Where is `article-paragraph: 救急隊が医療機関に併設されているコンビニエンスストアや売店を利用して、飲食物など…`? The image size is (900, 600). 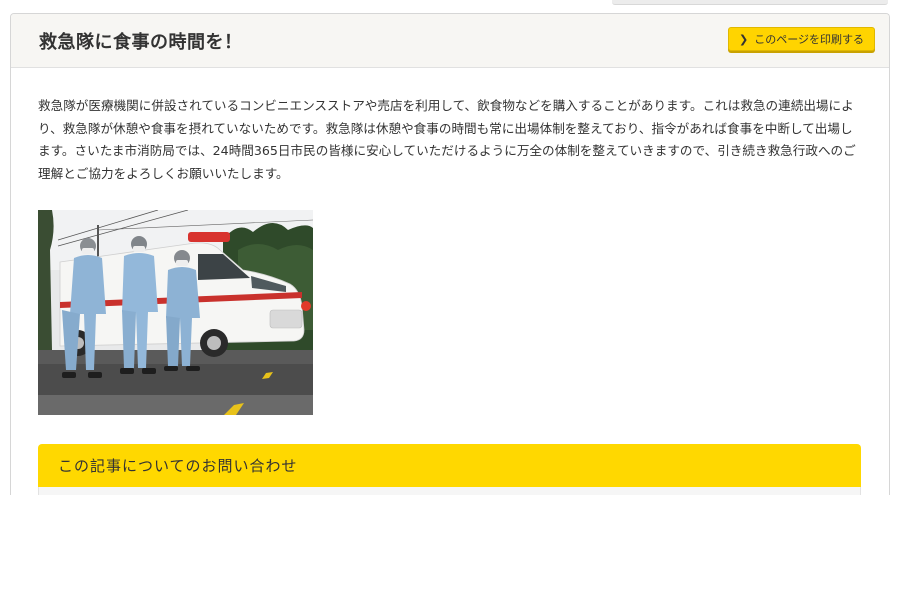 article-paragraph: 救急隊が医療機関に併設されているコンビニエンスストアや売店を利用して、飲食物など… is located at coordinates (447, 139).